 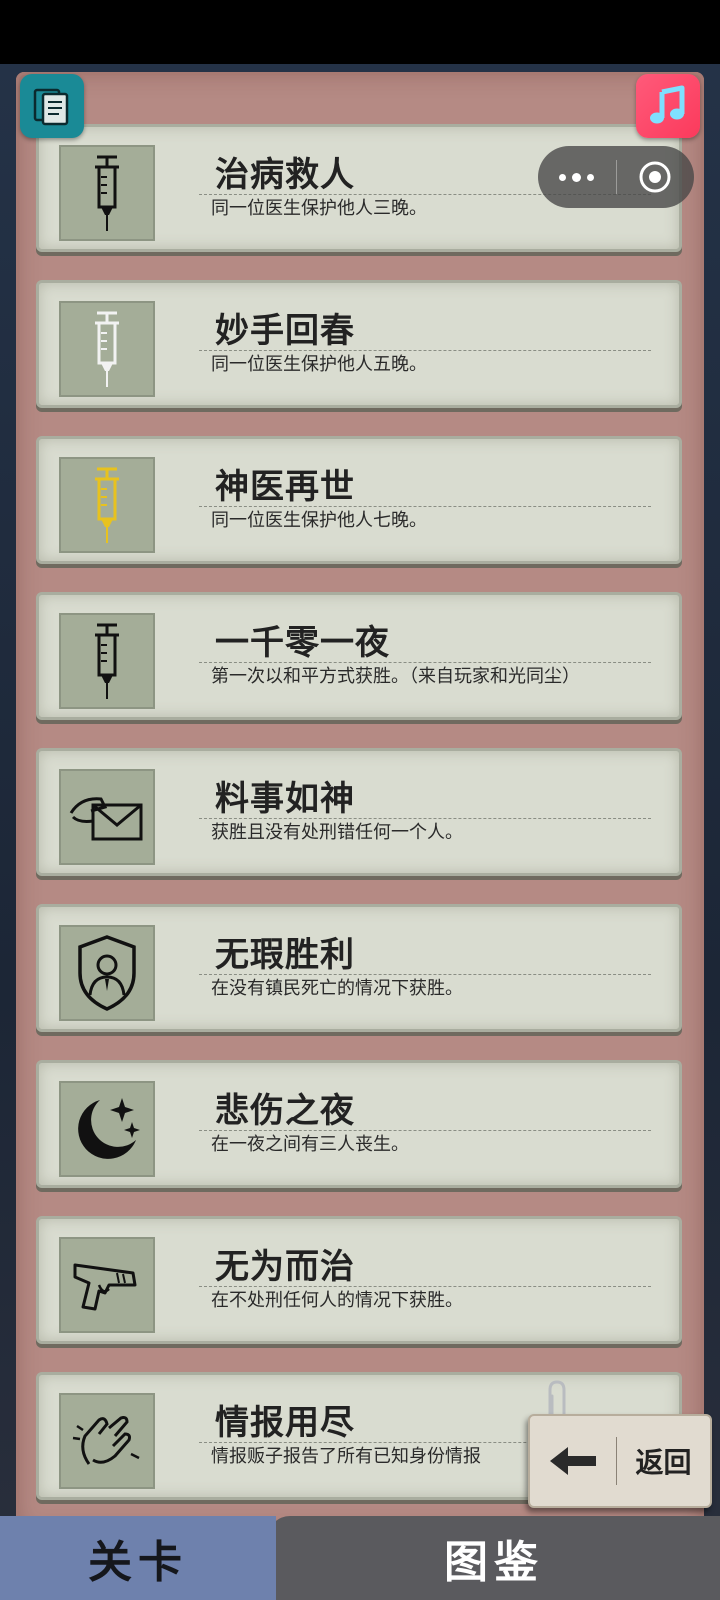 I want to click on achievement-description: 同一位医生保护他人五晚。, so click(x=319, y=364).